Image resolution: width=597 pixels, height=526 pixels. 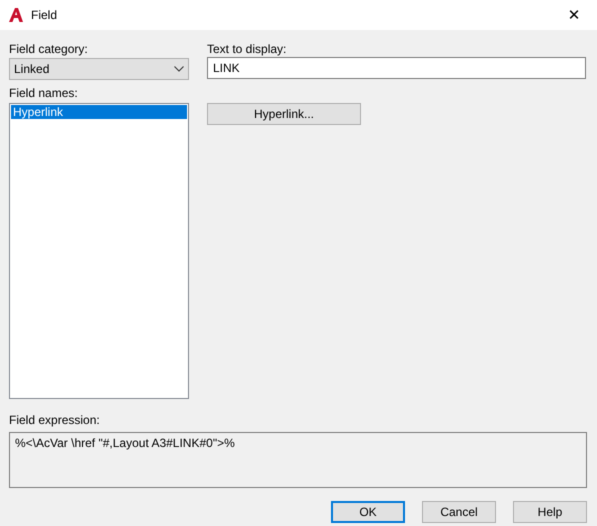 I want to click on field-names-label: Field names:, so click(x=44, y=93).